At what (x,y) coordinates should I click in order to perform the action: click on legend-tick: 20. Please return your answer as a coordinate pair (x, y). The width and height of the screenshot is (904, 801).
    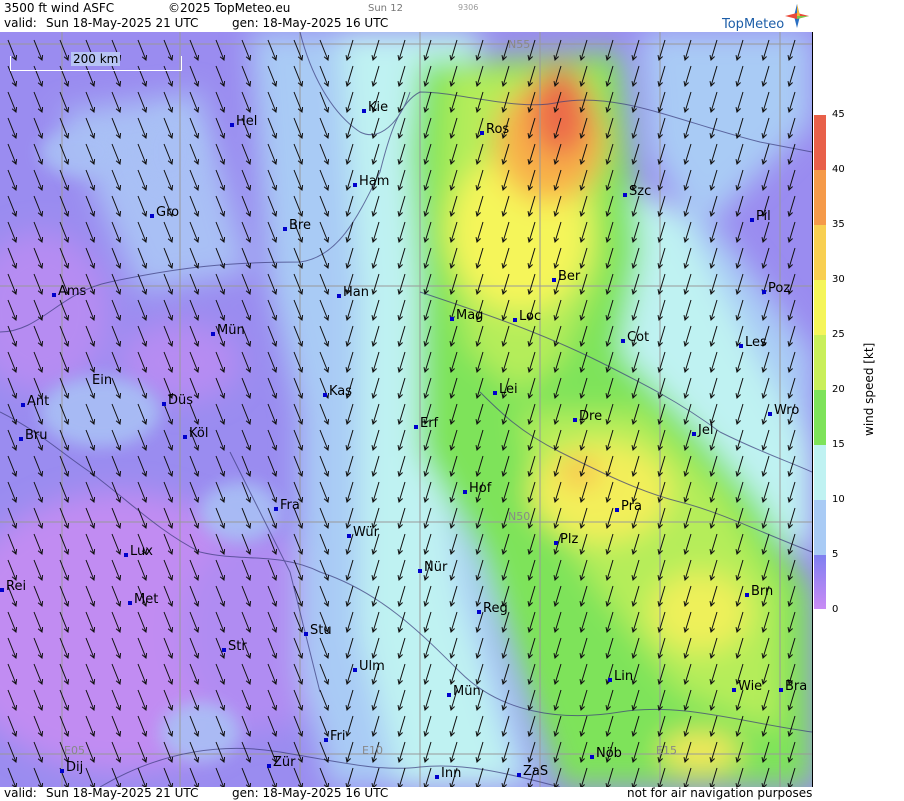
    Looking at the image, I should click on (838, 389).